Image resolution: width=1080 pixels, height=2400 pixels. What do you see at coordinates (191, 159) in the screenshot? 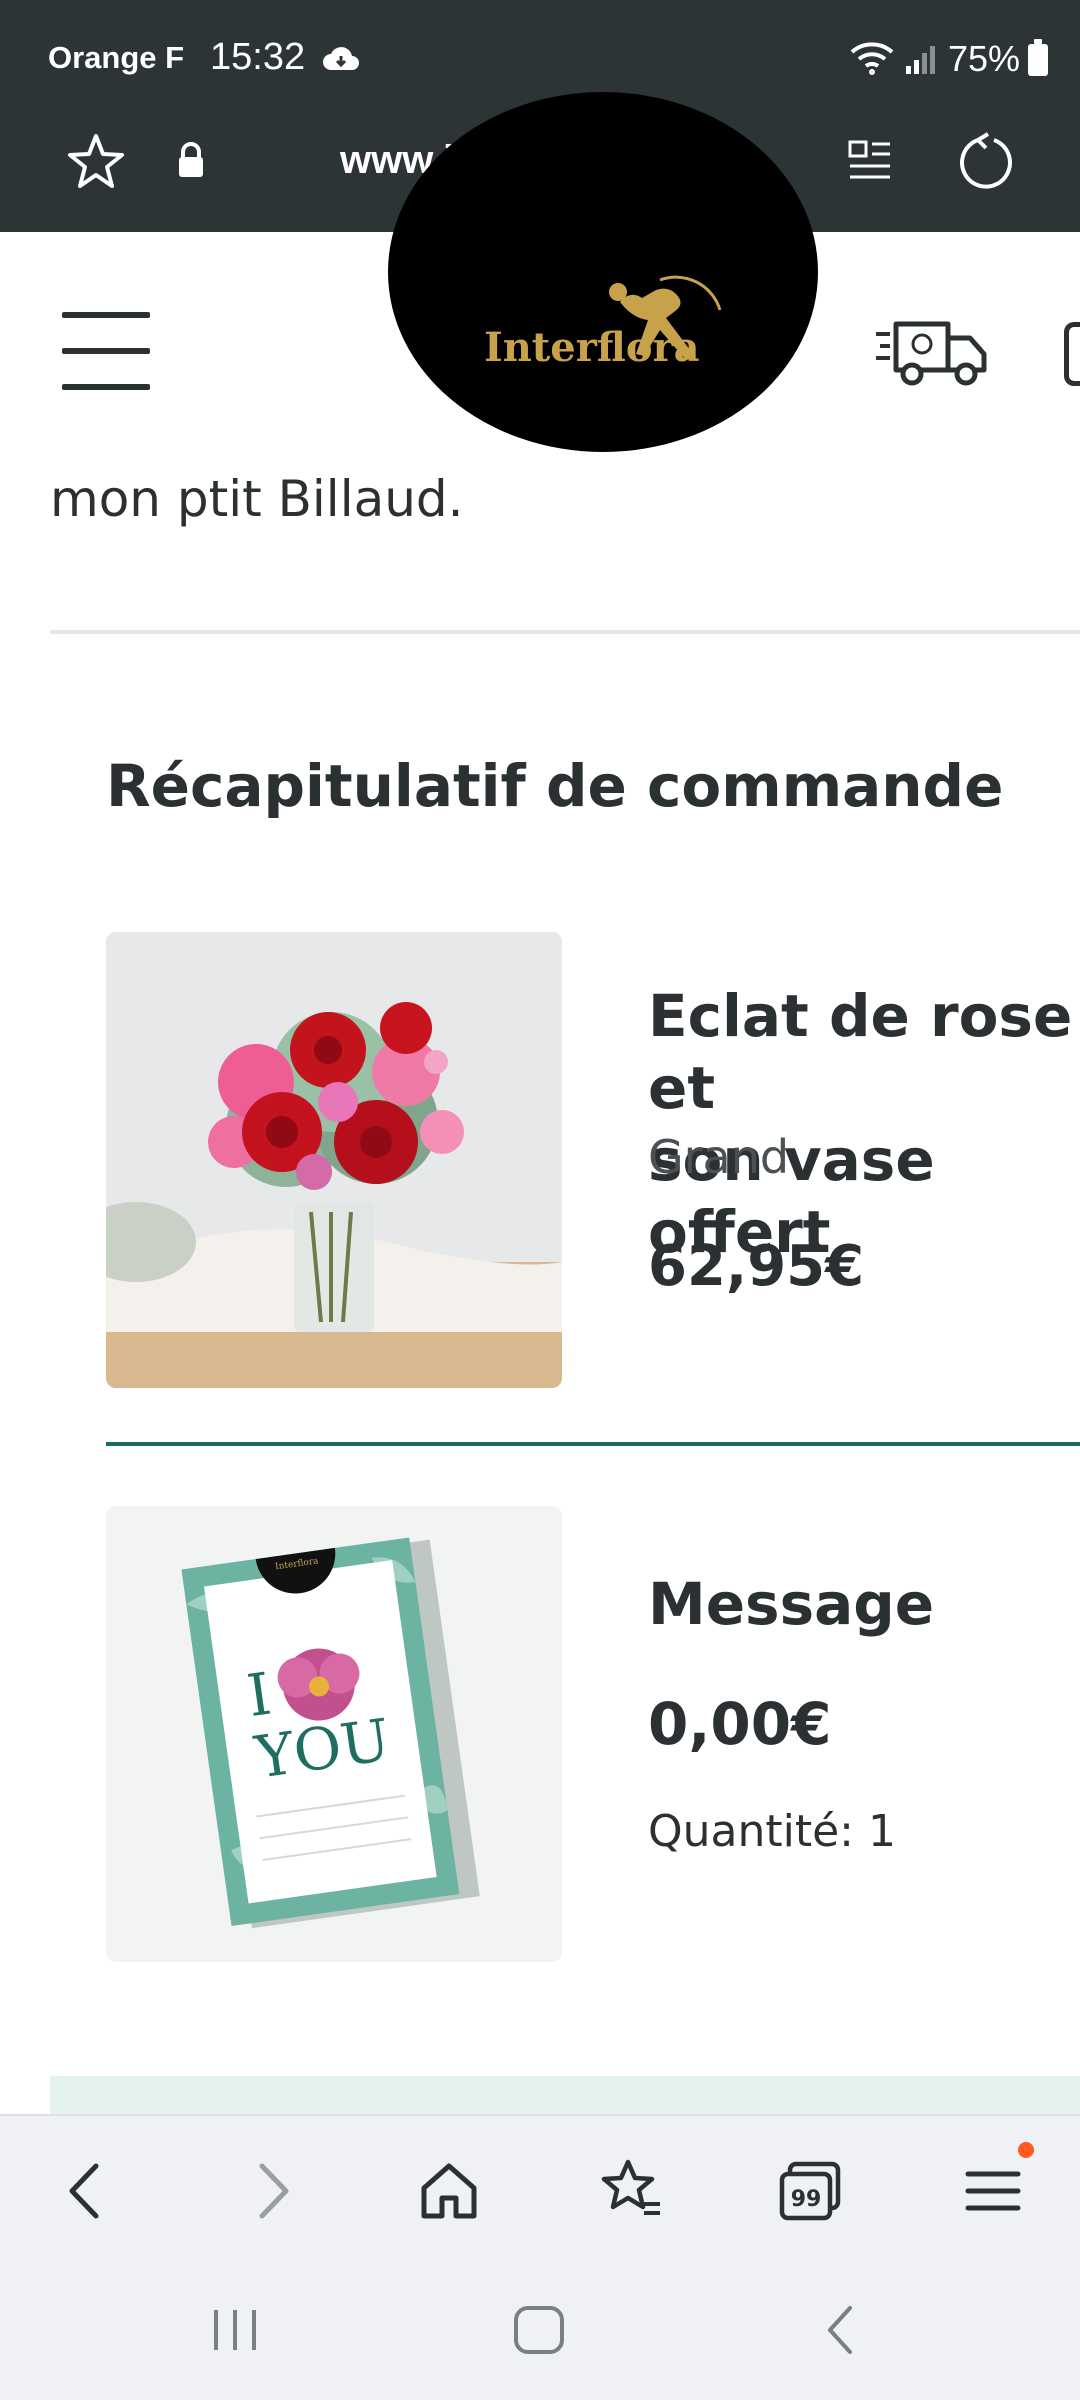
I see `lock-icon` at bounding box center [191, 159].